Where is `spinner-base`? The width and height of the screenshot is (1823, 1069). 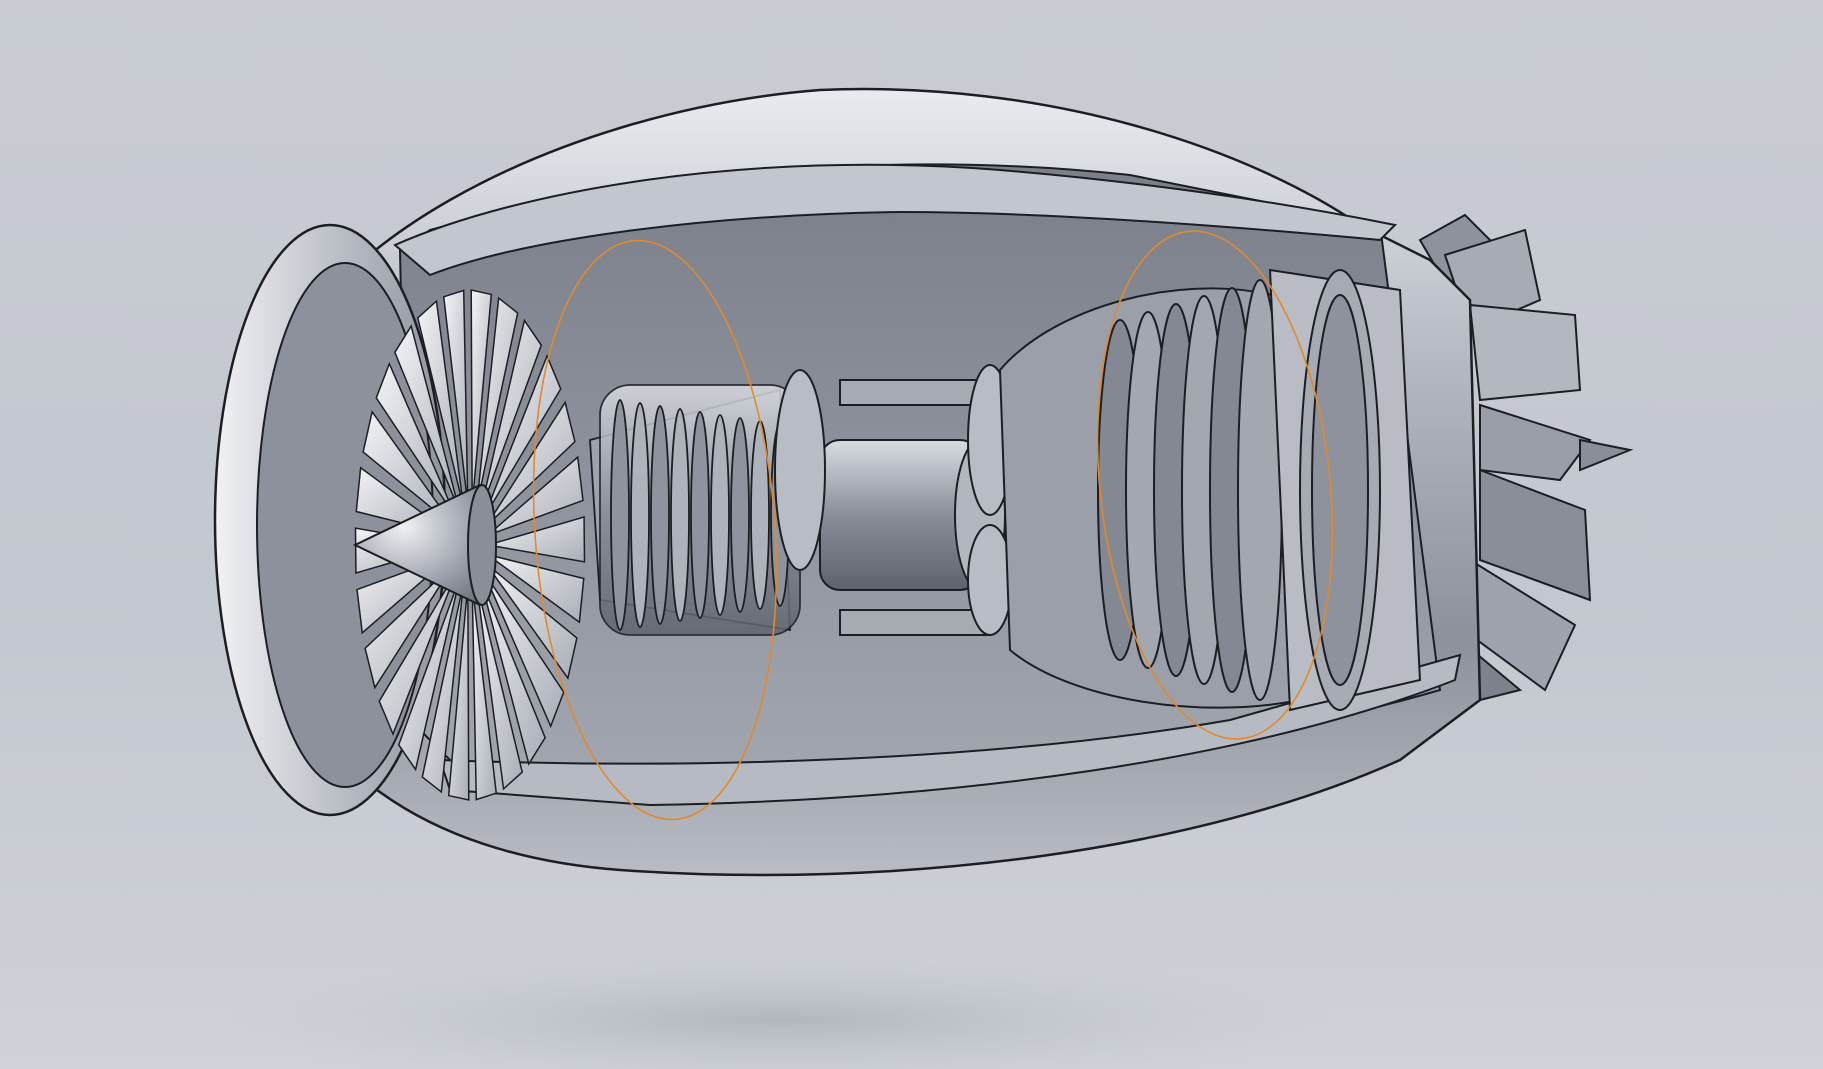
spinner-base is located at coordinates (482, 545).